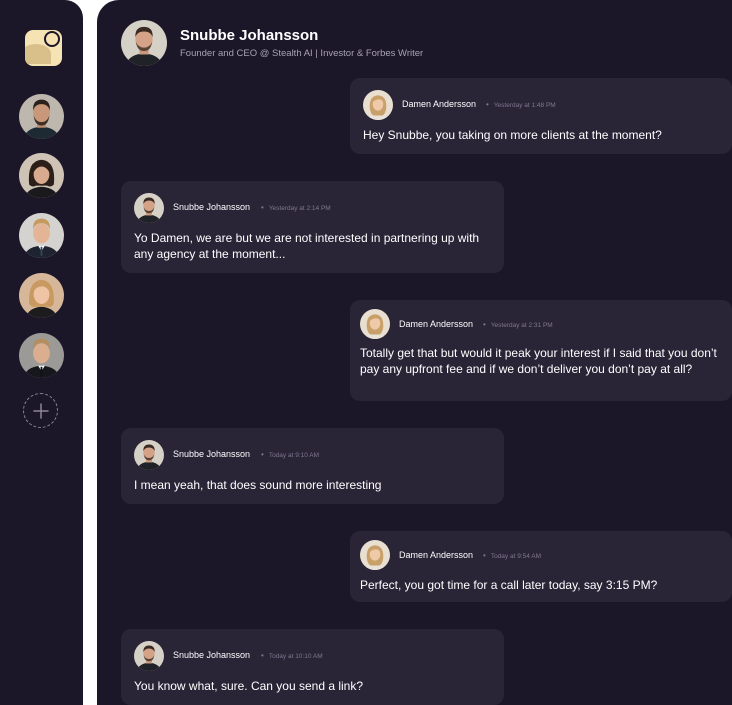 This screenshot has height=705, width=732. I want to click on app-logo-icon, so click(43, 48).